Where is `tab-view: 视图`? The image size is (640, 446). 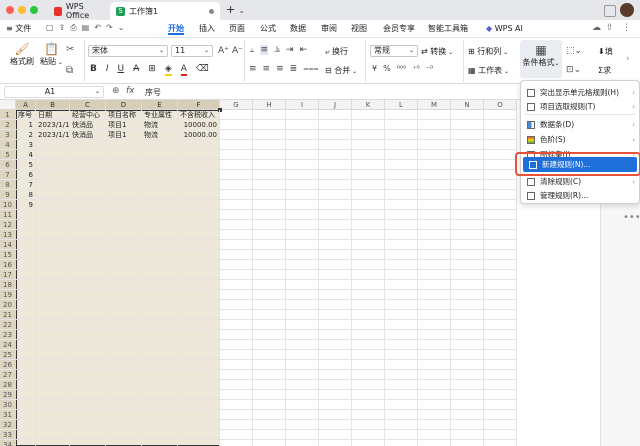 tab-view: 视图 is located at coordinates (359, 29).